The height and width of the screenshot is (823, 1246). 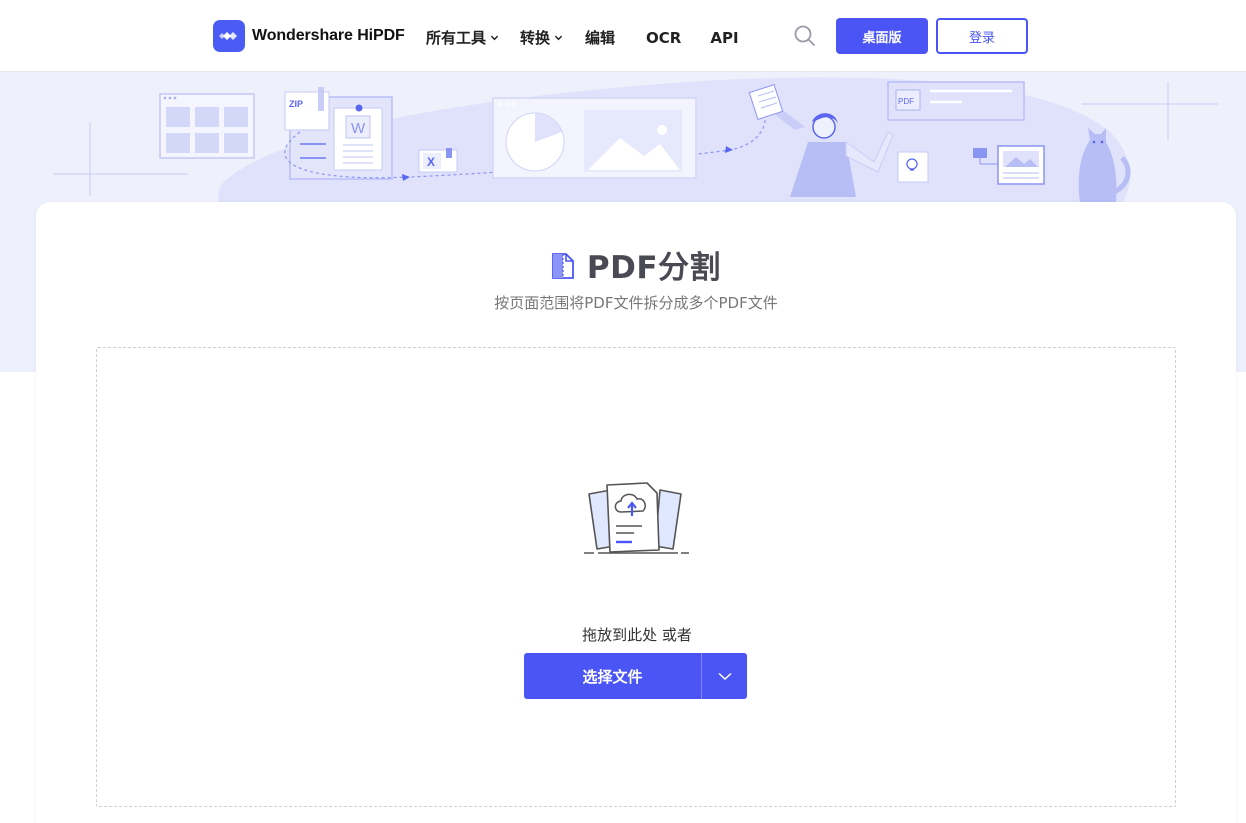 What do you see at coordinates (612, 676) in the screenshot?
I see `choose-file-button: 选择文件` at bounding box center [612, 676].